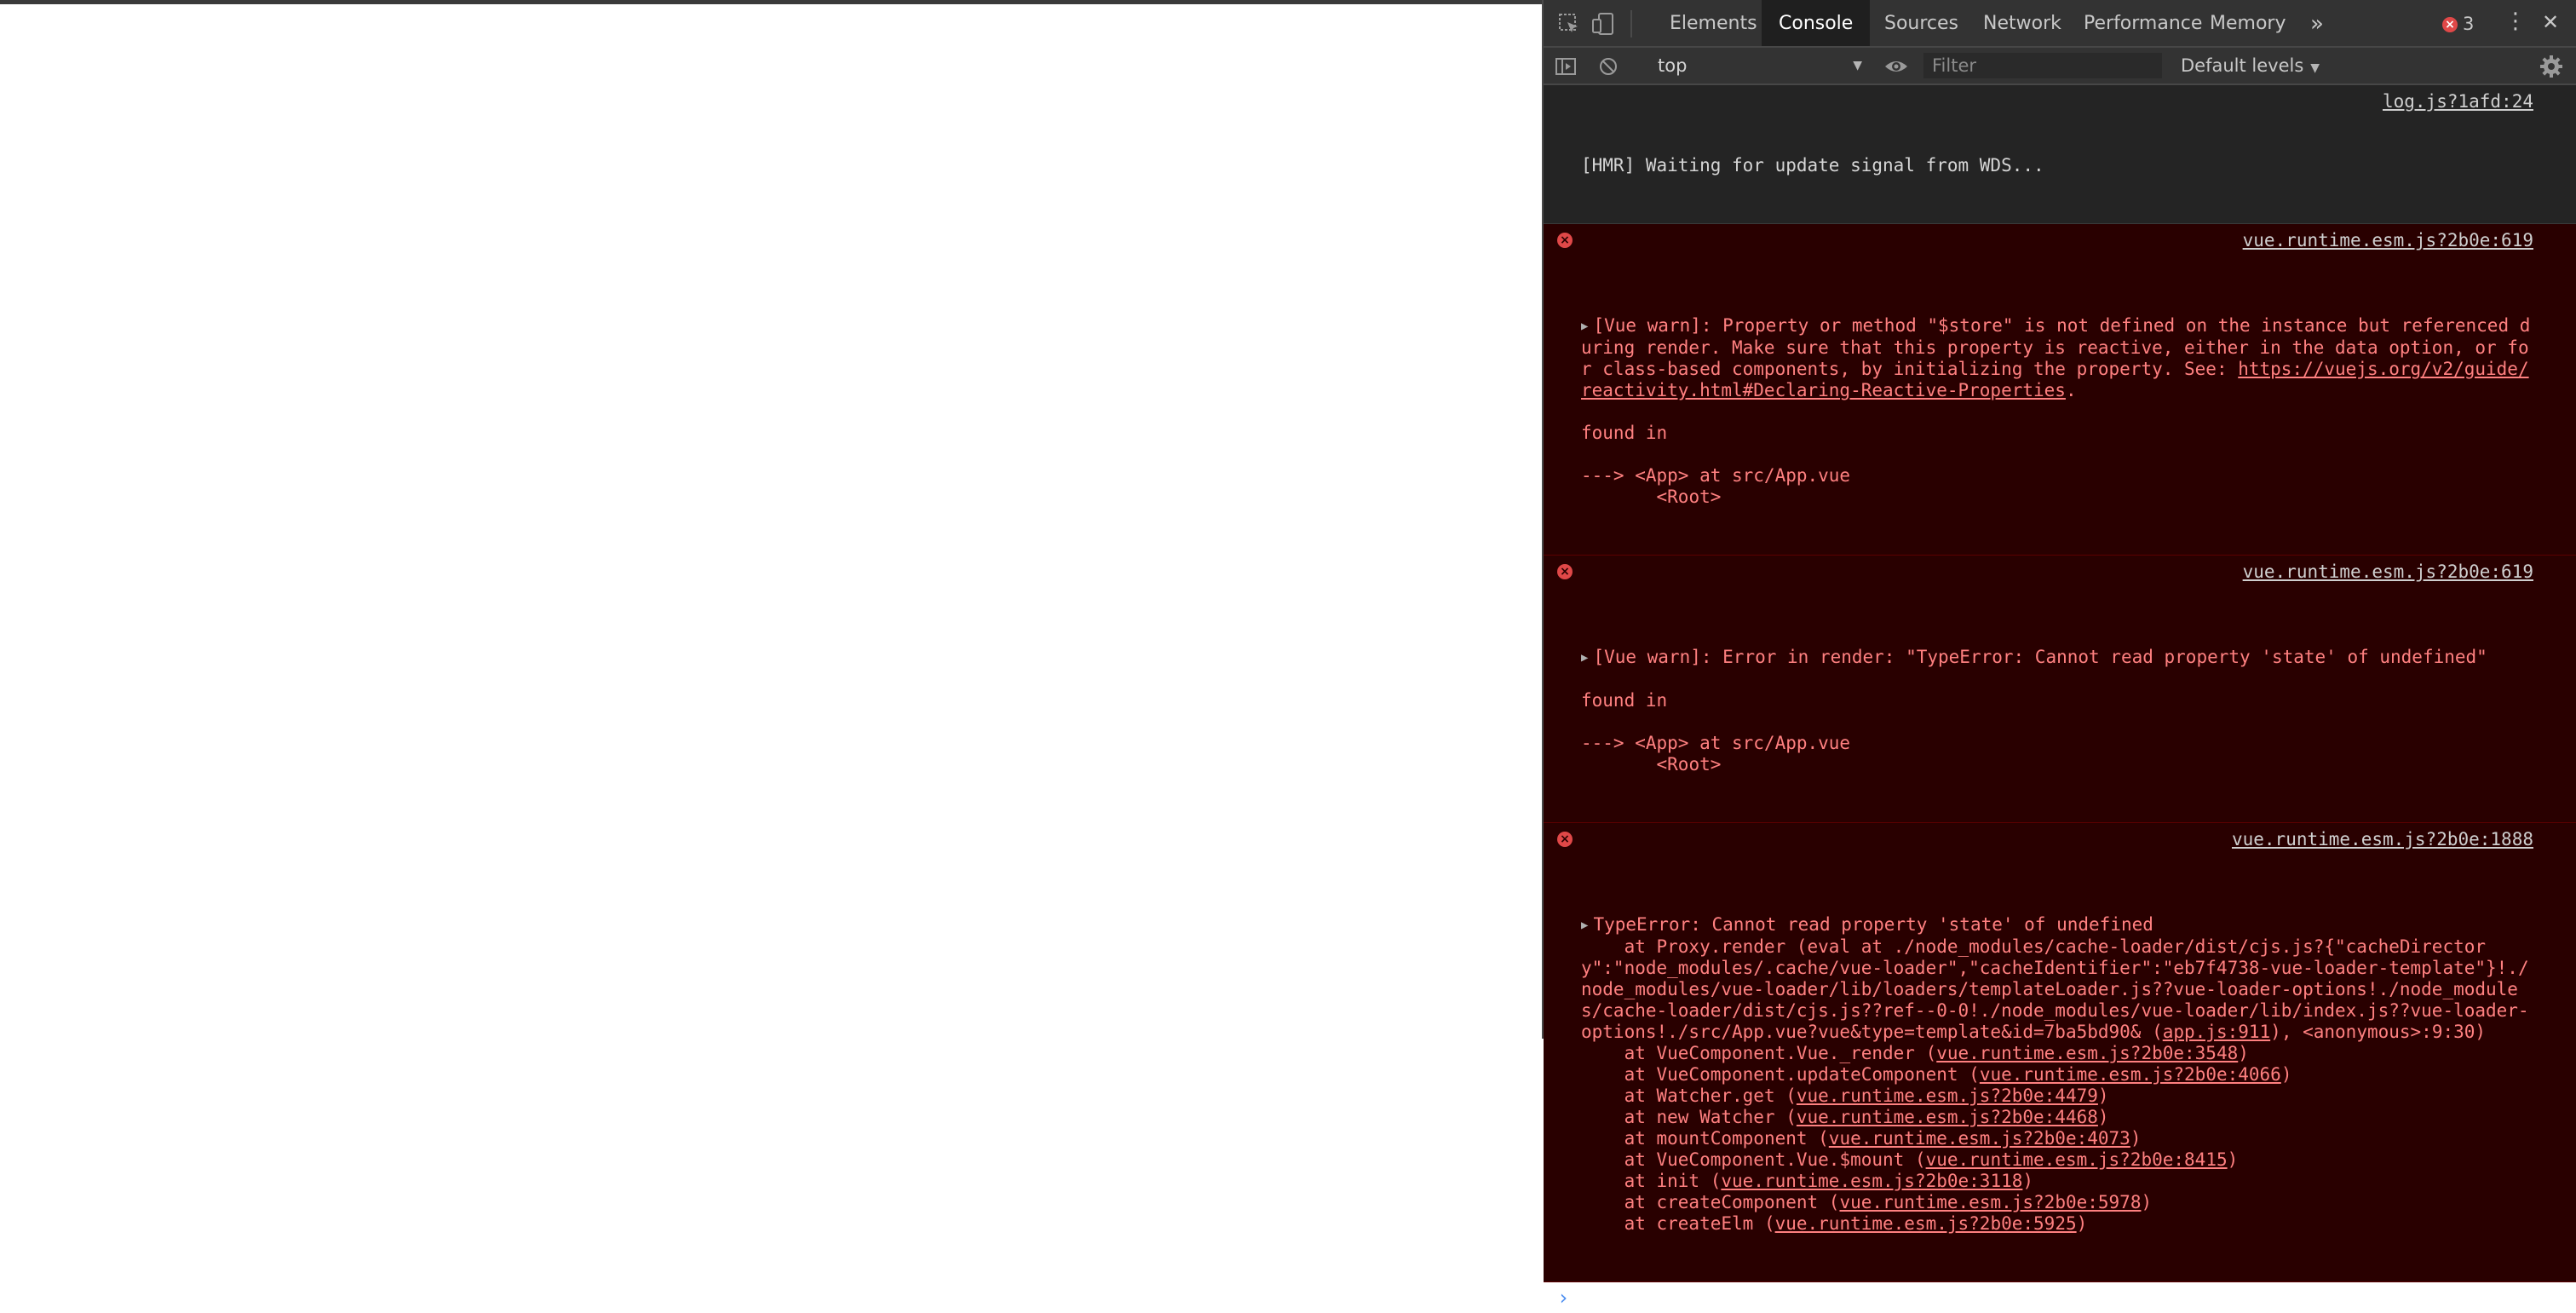  I want to click on tab-network: Network, so click(2023, 23).